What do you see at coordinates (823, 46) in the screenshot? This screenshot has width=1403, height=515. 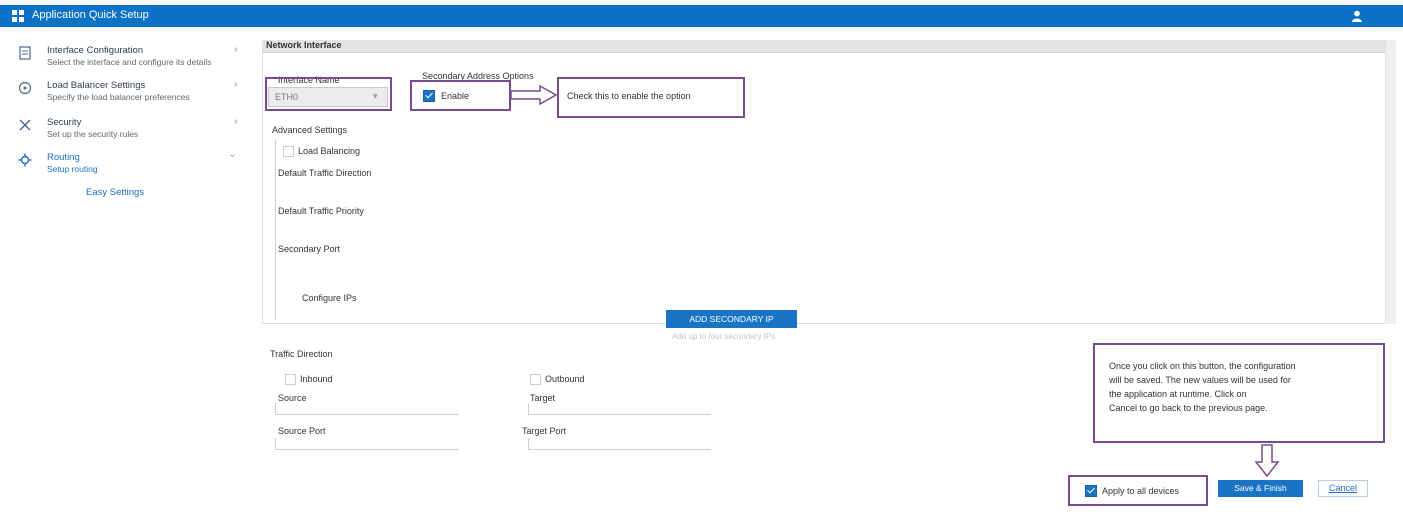 I see `panel-header: Network Interface` at bounding box center [823, 46].